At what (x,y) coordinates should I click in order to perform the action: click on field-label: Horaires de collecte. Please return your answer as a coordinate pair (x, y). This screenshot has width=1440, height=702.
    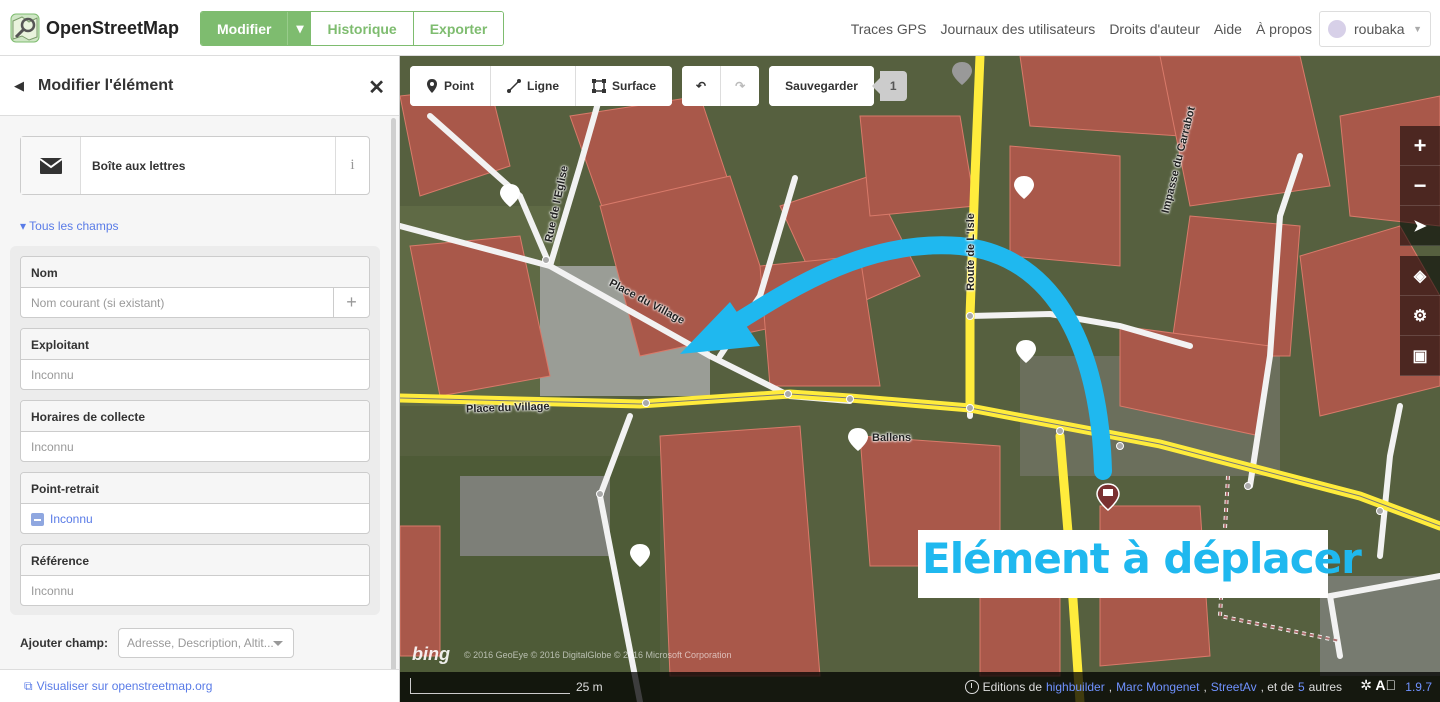
    Looking at the image, I should click on (195, 416).